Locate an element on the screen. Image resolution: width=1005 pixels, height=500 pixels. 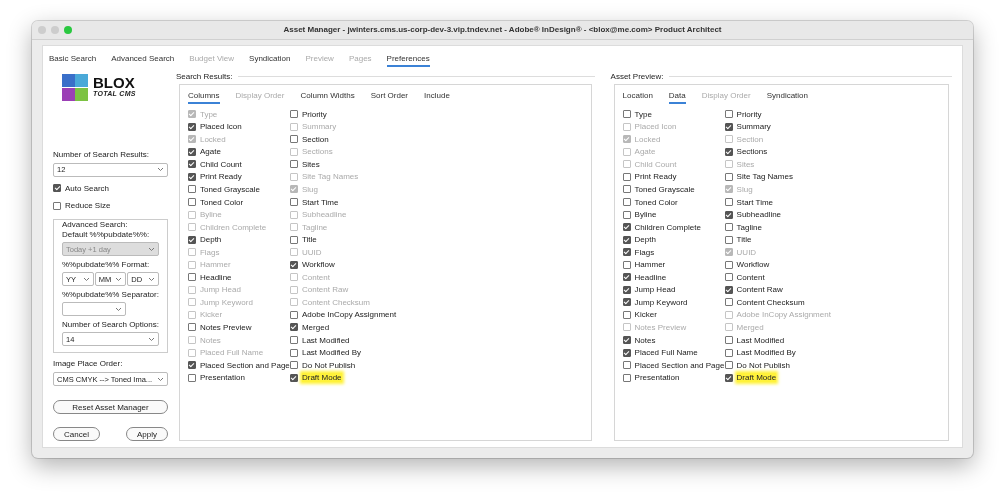
reset-button: Reset Asset Manager is located at coordinates (110, 407).